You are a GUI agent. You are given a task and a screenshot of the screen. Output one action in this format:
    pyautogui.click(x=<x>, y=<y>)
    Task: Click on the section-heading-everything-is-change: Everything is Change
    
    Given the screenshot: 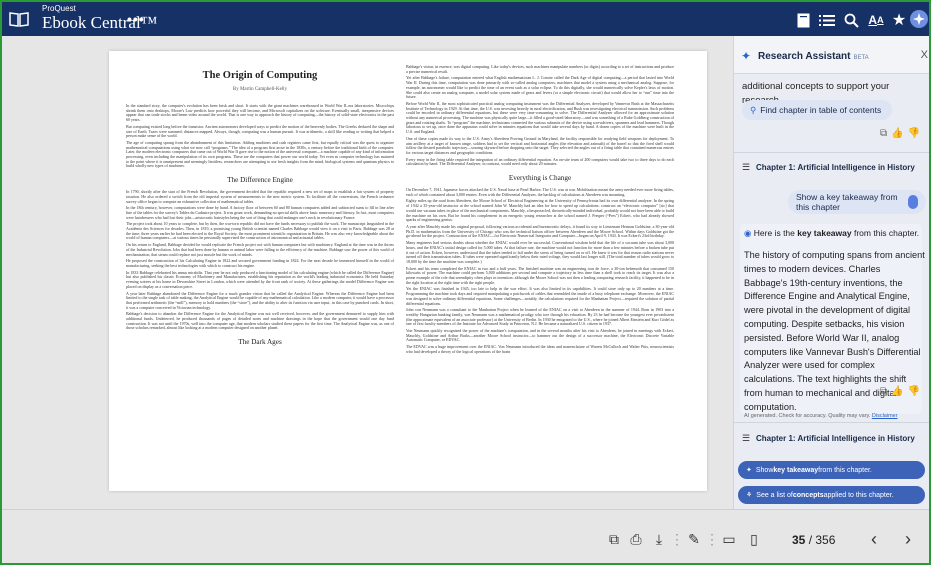 What is the action you would take?
    pyautogui.click(x=540, y=178)
    